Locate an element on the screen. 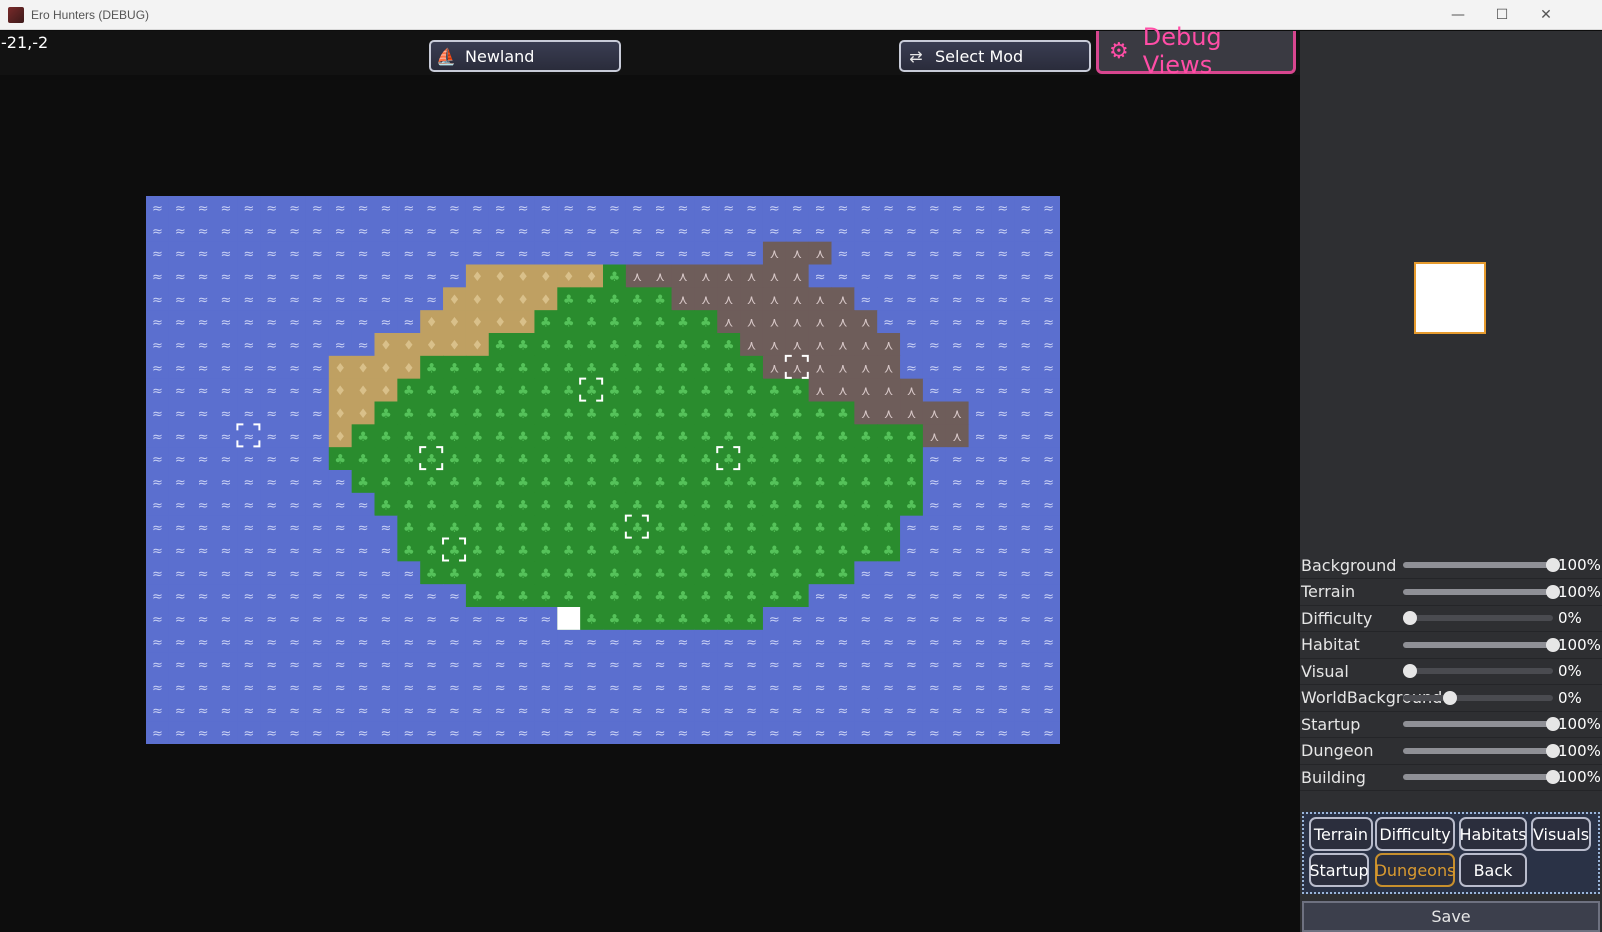  view-button-visuals: Visuals is located at coordinates (1561, 834).